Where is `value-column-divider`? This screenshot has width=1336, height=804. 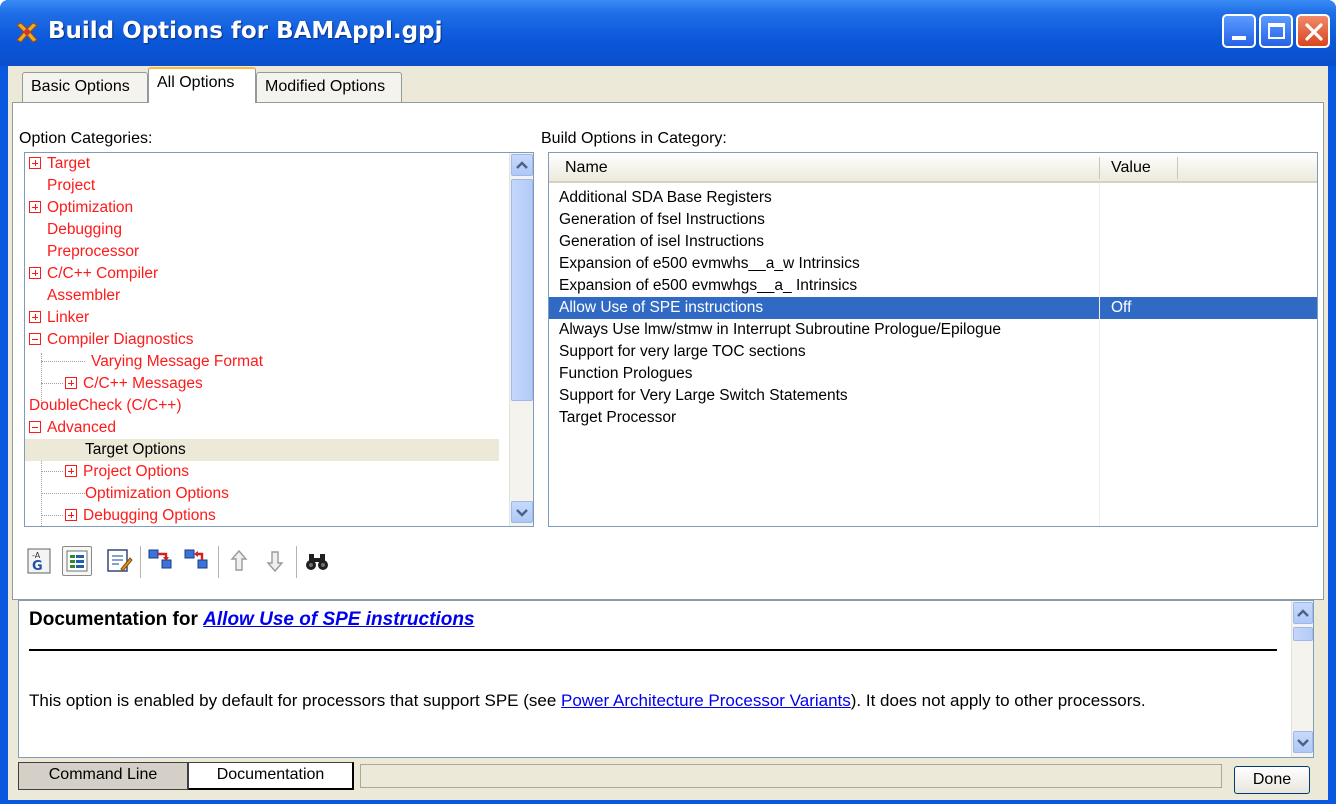 value-column-divider is located at coordinates (1099, 354).